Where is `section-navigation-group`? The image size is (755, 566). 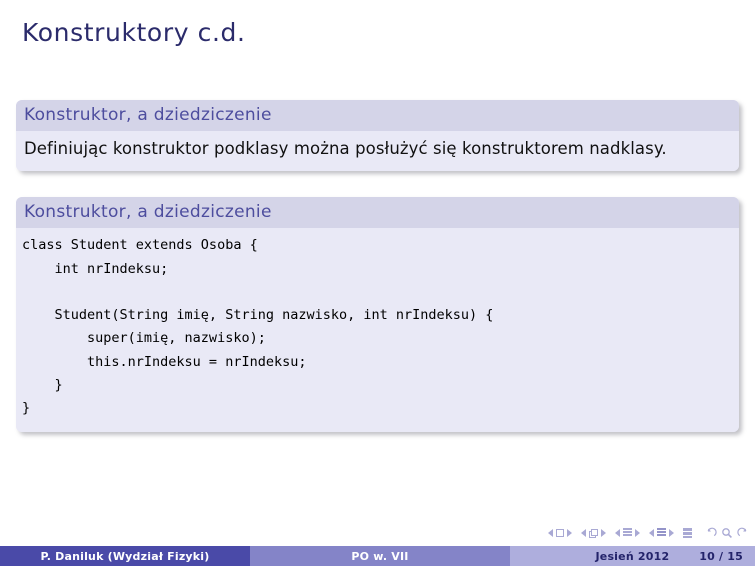 section-navigation-group is located at coordinates (661, 533).